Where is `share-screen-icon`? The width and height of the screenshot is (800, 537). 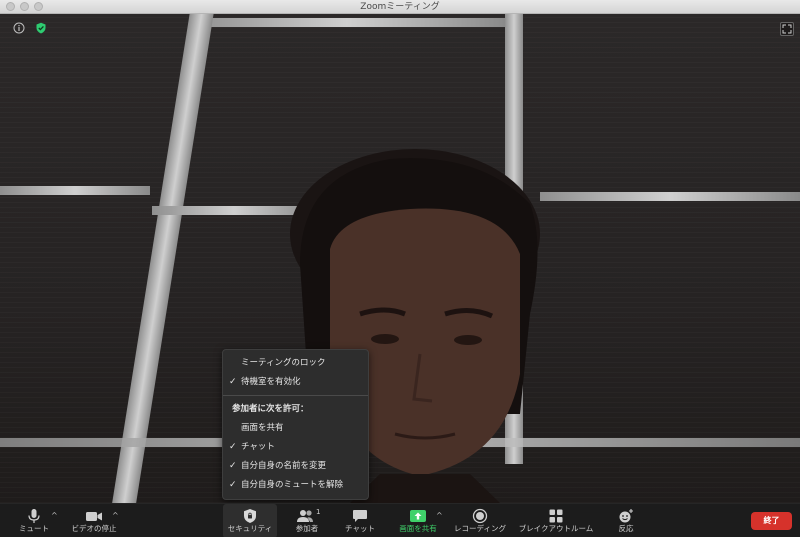 share-screen-icon is located at coordinates (418, 516).